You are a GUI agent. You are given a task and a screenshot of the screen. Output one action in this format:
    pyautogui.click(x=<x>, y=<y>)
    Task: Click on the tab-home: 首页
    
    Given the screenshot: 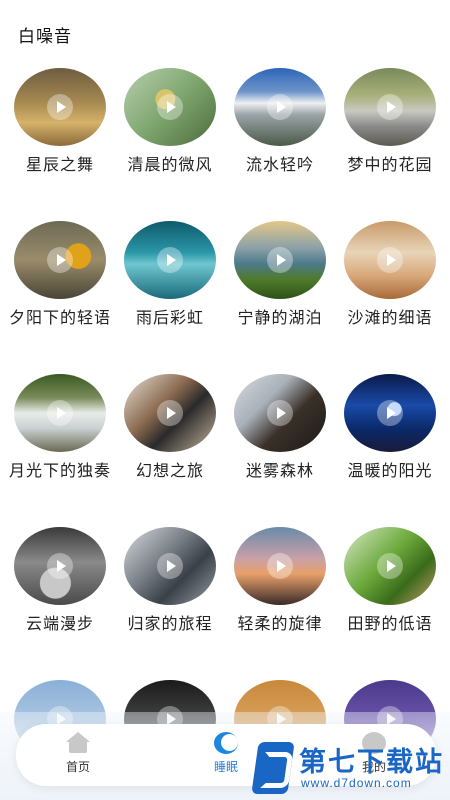 What is the action you would take?
    pyautogui.click(x=78, y=753)
    